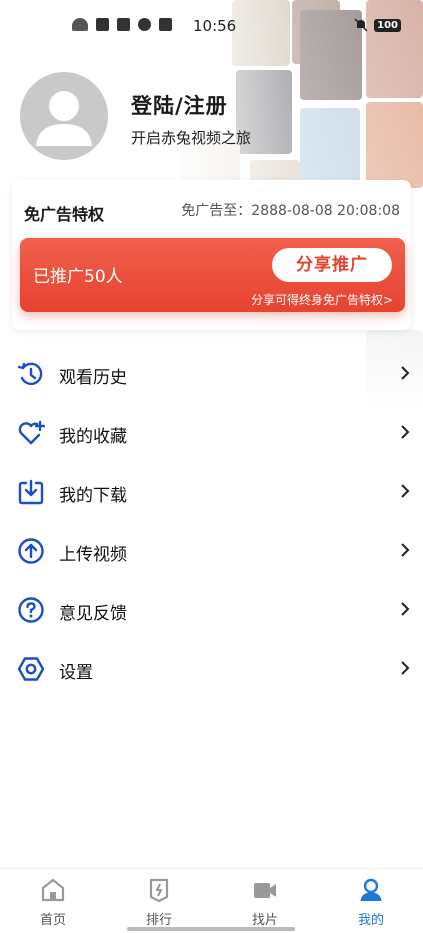 The width and height of the screenshot is (423, 933). What do you see at coordinates (322, 299) in the screenshot?
I see `promo-tip: 分享可得终身免广告特权>` at bounding box center [322, 299].